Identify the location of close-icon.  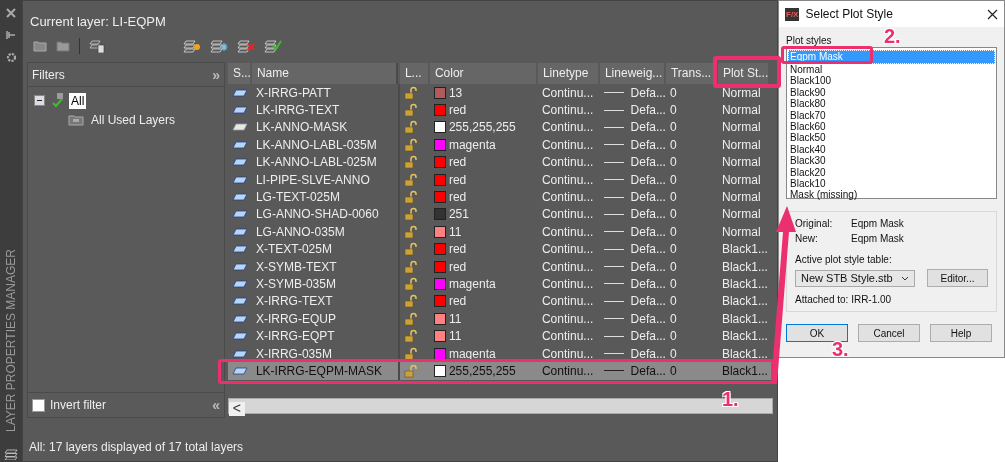
(992, 14).